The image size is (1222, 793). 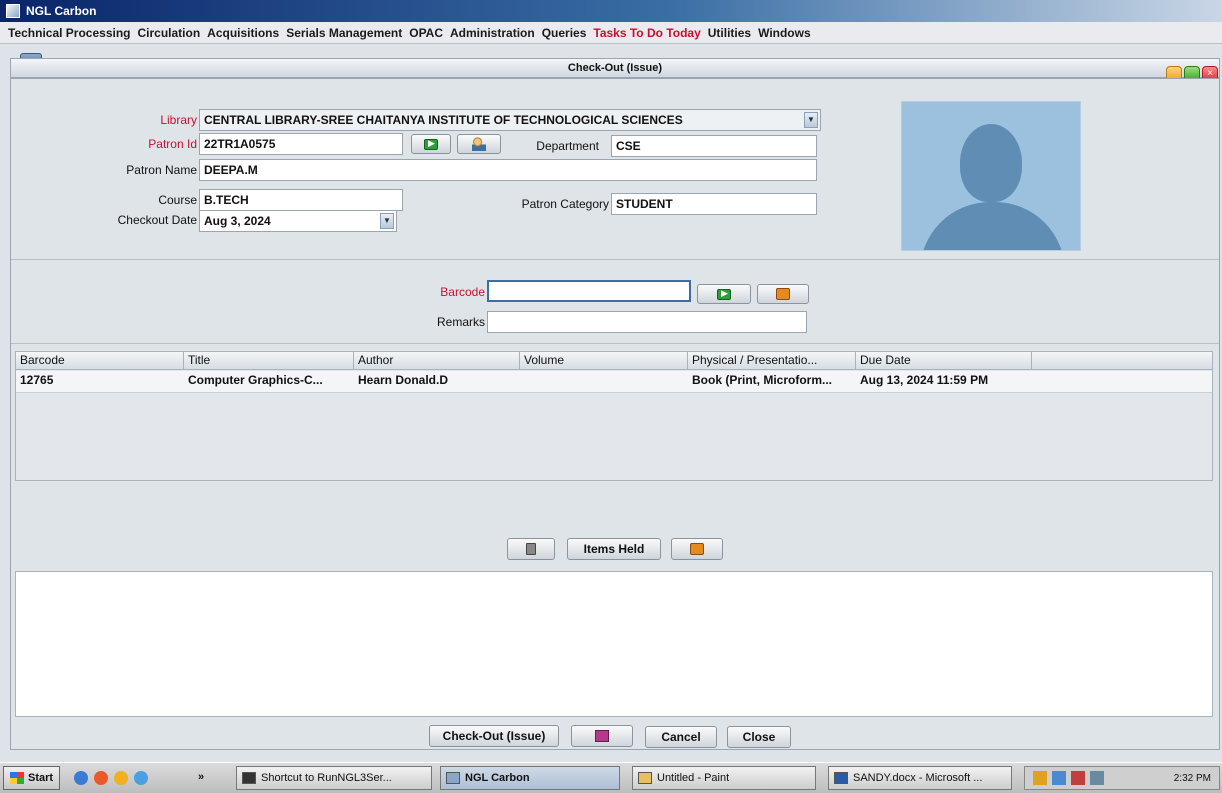 I want to click on app-titlebar: NGL Carbon, so click(x=611, y=11).